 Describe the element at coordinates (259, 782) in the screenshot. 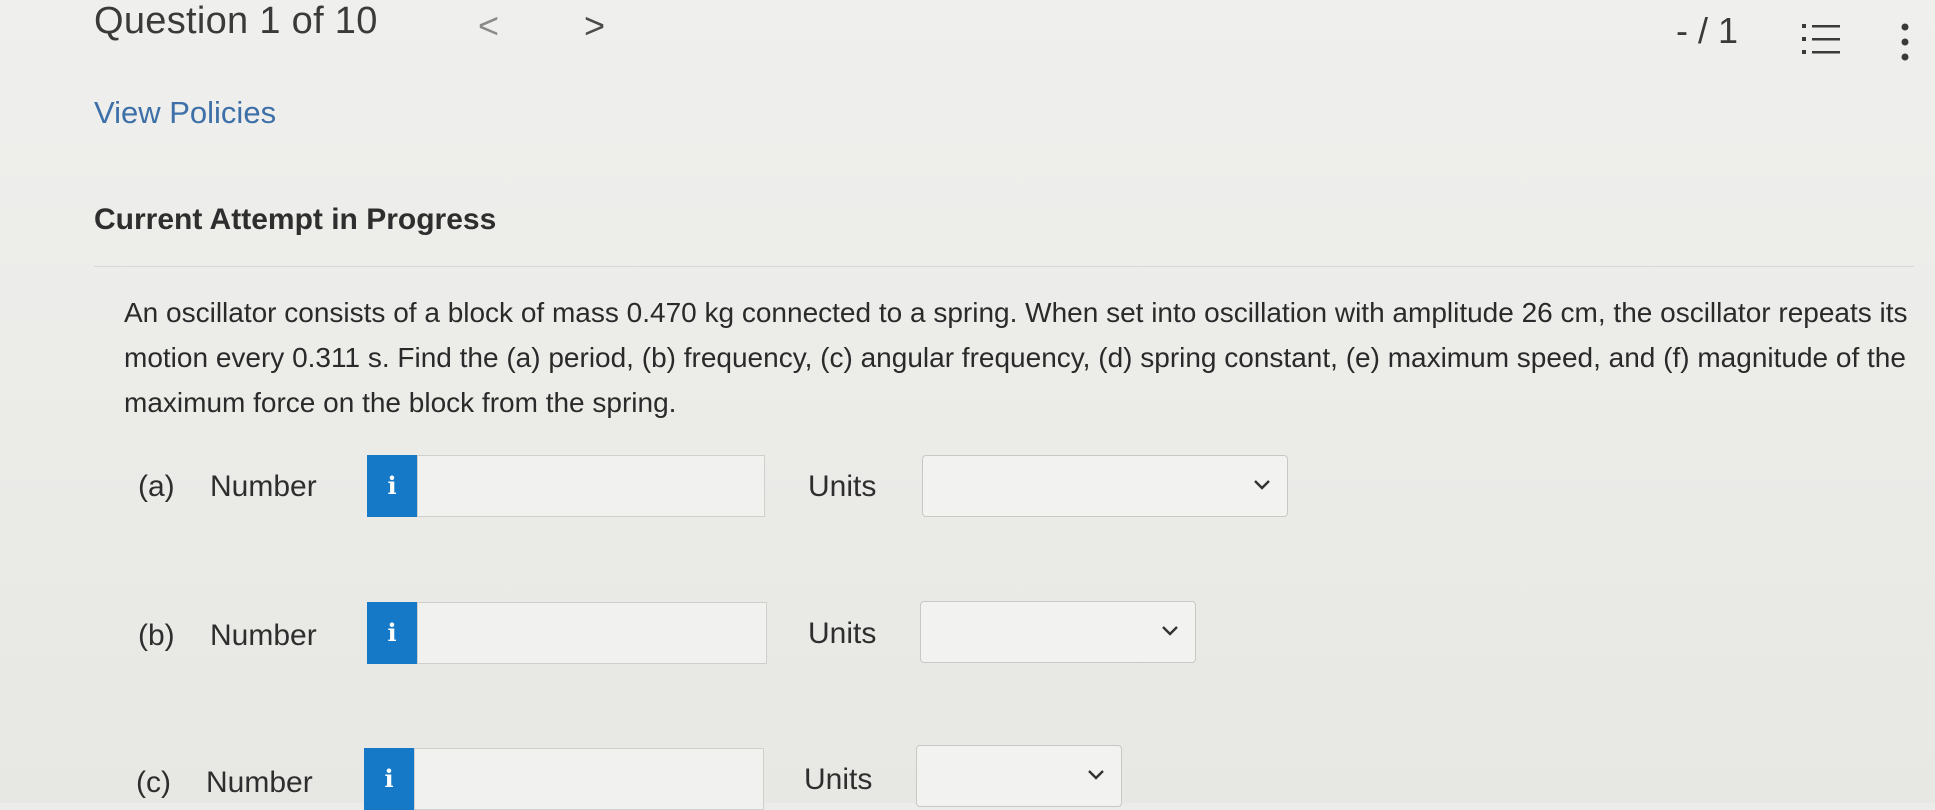

I see `part-c-number-label: Number` at that location.